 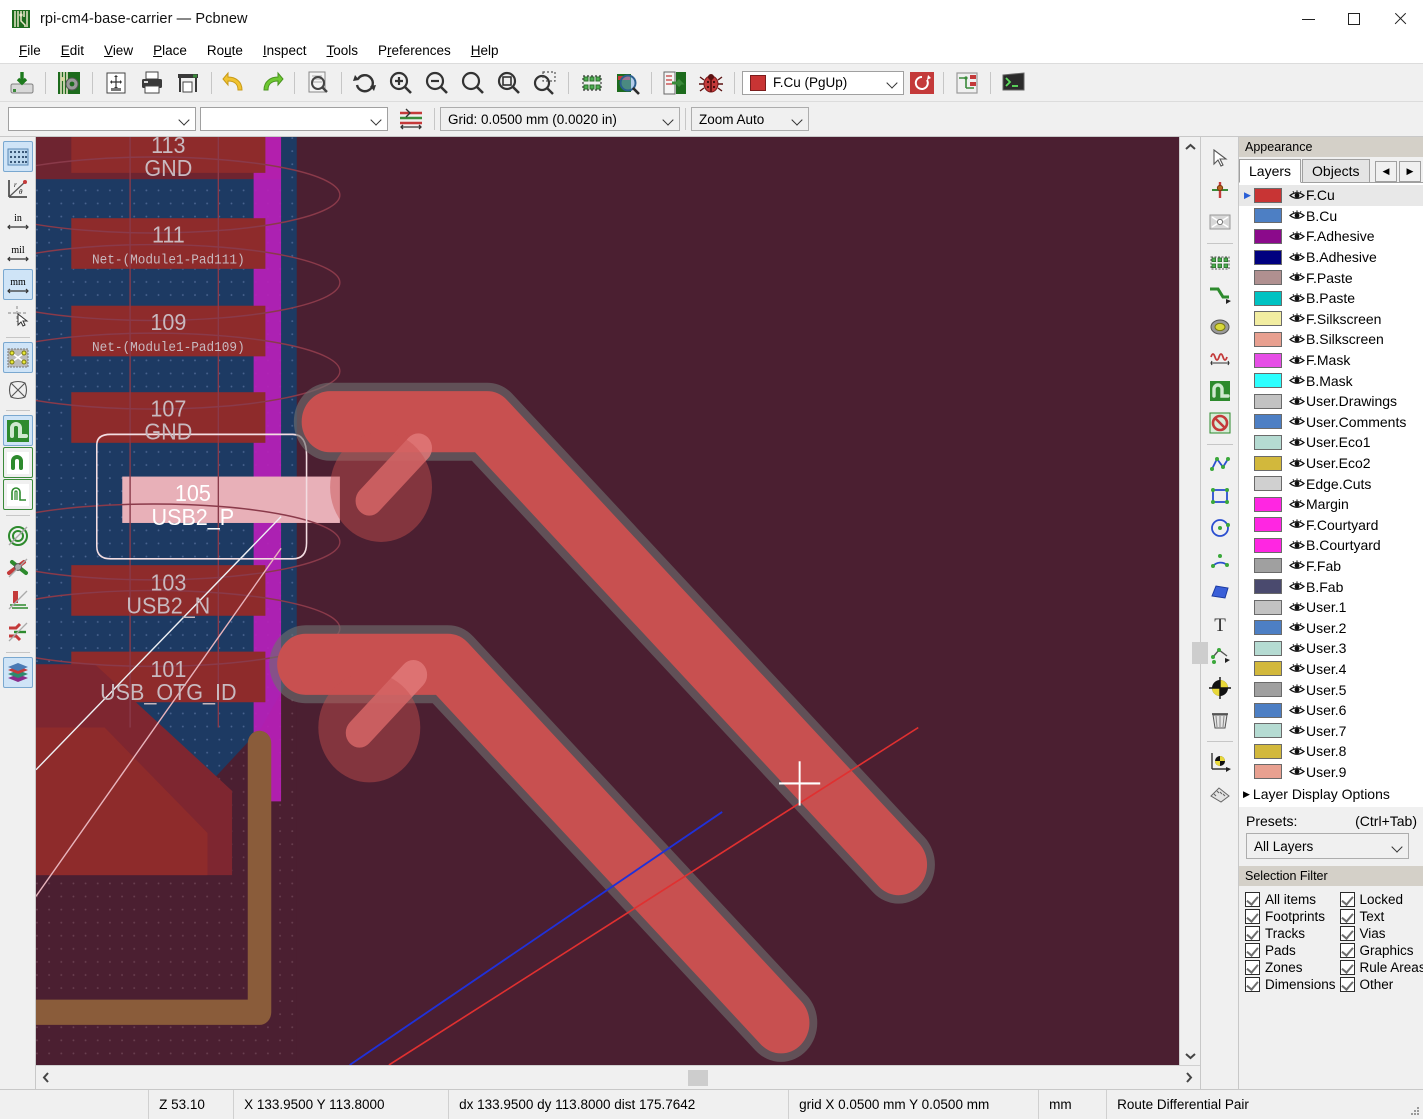 What do you see at coordinates (1220, 158) in the screenshot?
I see `select-tool-icon` at bounding box center [1220, 158].